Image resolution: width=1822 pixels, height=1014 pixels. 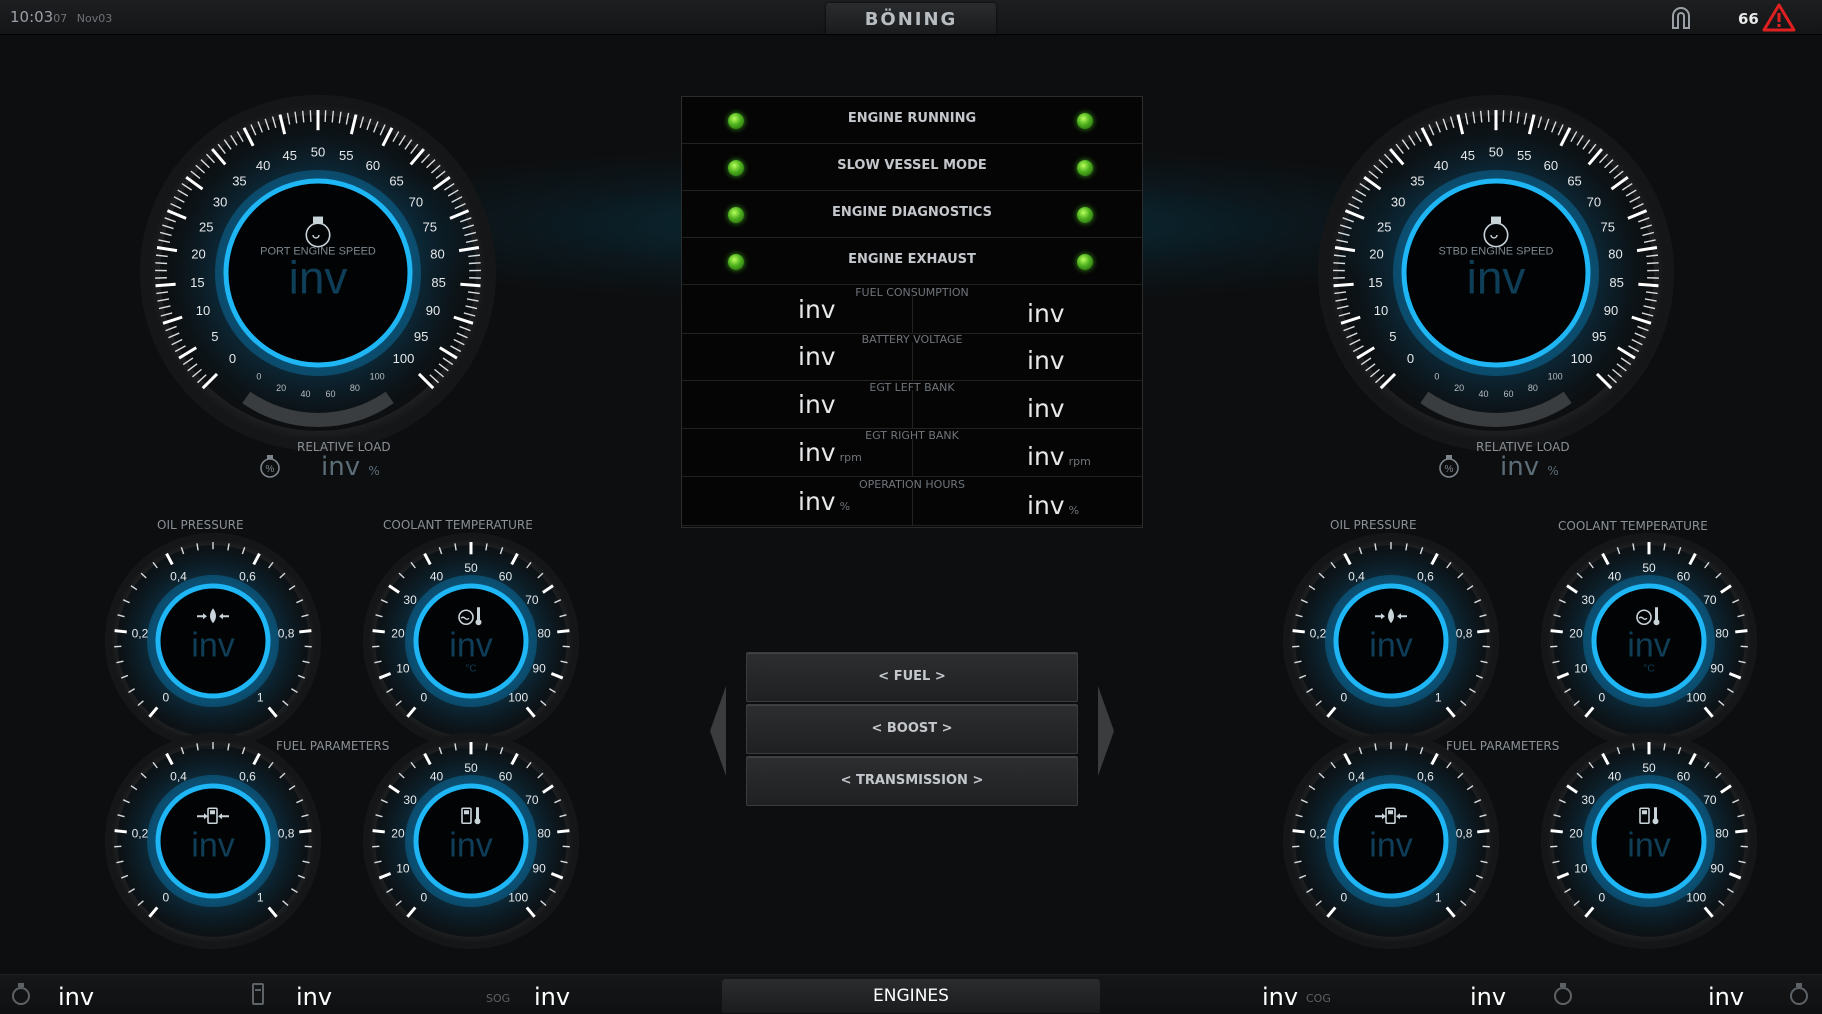 What do you see at coordinates (1375, 282) in the screenshot?
I see `gauge-tick-label: 15` at bounding box center [1375, 282].